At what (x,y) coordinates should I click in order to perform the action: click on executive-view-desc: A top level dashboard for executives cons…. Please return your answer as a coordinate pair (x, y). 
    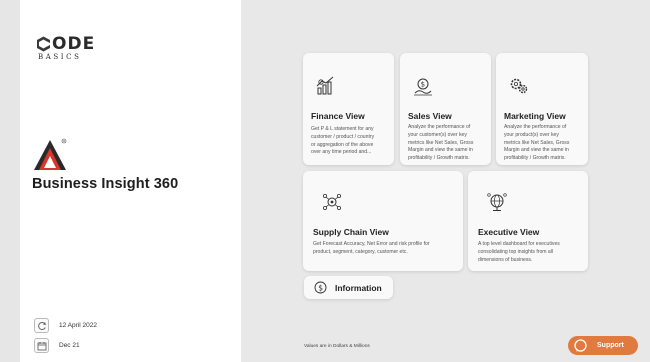
    Looking at the image, I should click on (519, 252).